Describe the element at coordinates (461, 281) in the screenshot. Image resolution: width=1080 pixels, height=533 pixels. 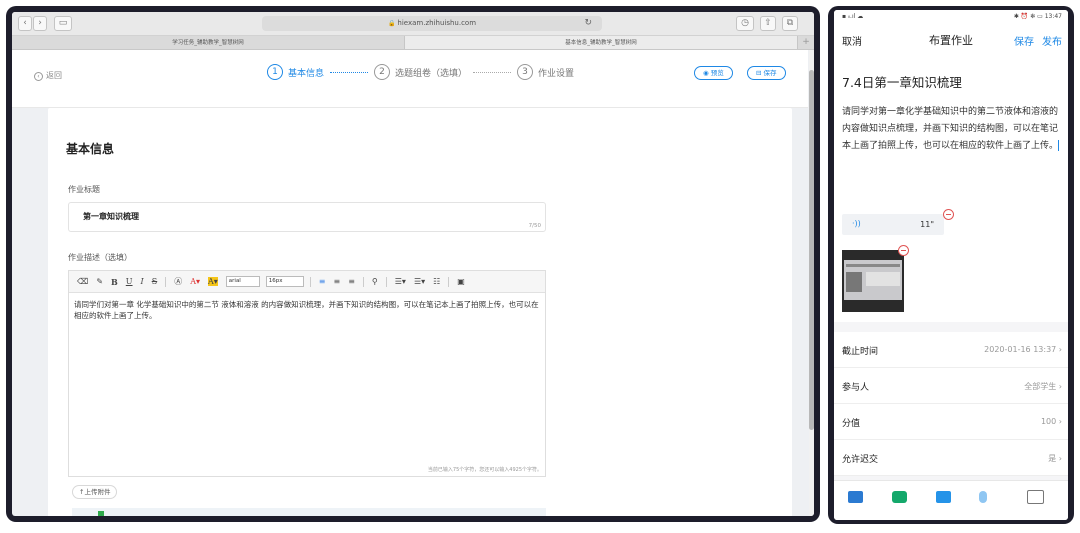
I see `image-icon: ▣` at that location.